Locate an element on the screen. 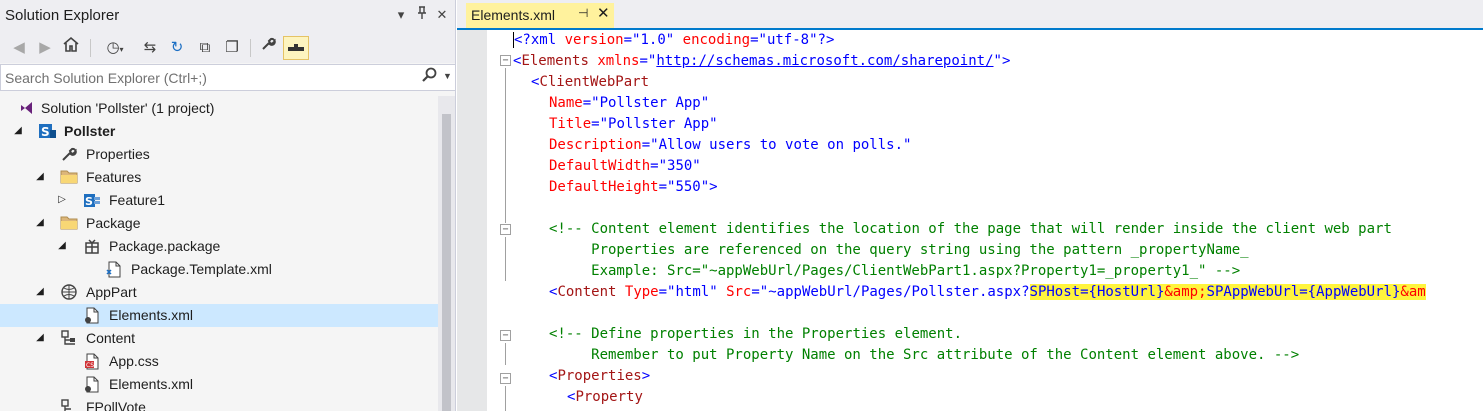  sync-with-active-document-icon: ⇆ is located at coordinates (150, 48).